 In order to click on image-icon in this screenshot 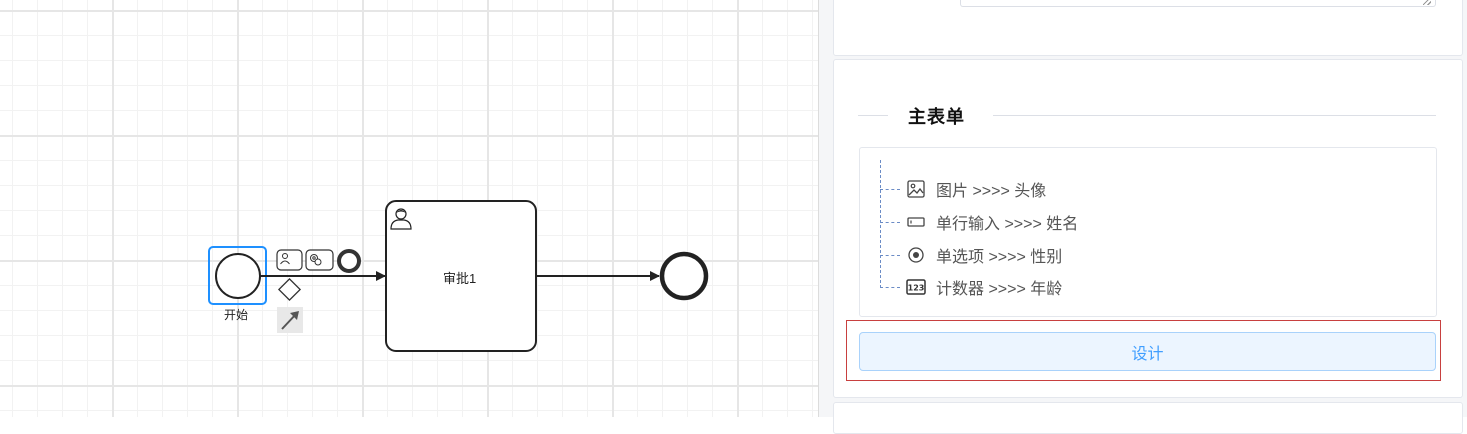, I will do `click(916, 189)`.